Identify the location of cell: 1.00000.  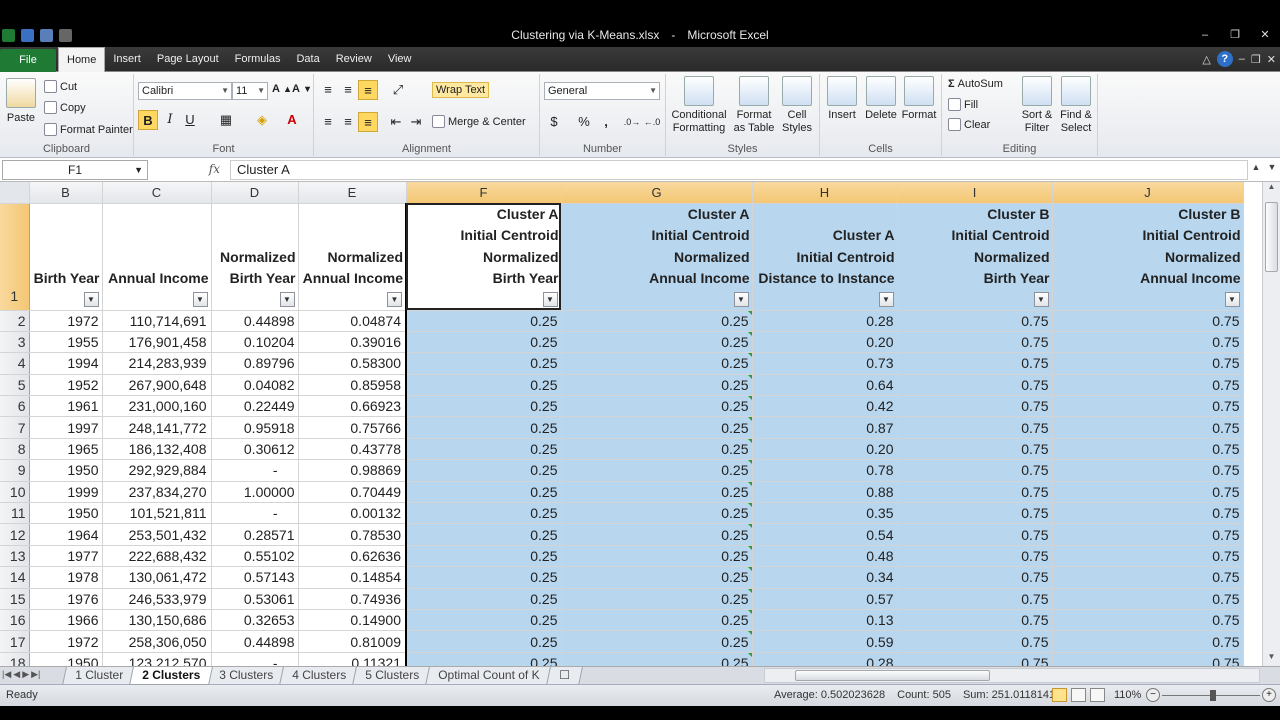
(255, 492).